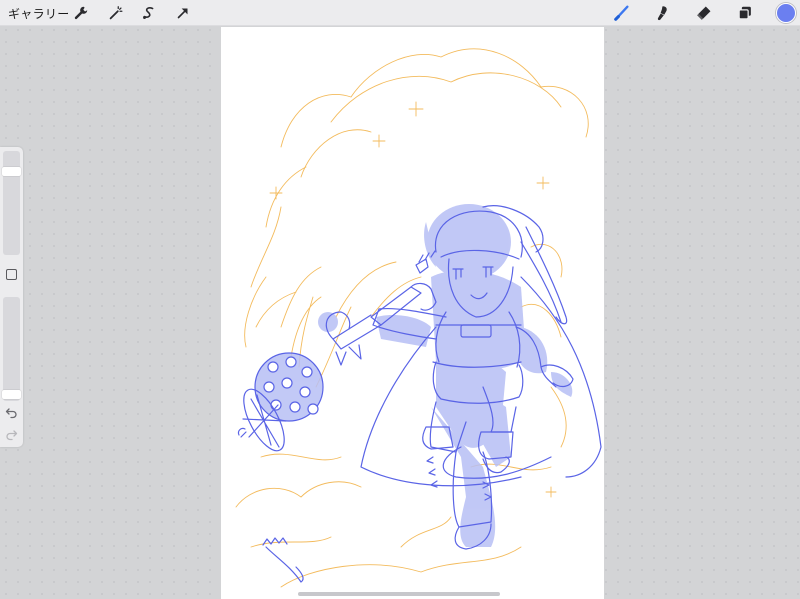 Image resolution: width=800 pixels, height=599 pixels. I want to click on wrench-icon, so click(81, 13).